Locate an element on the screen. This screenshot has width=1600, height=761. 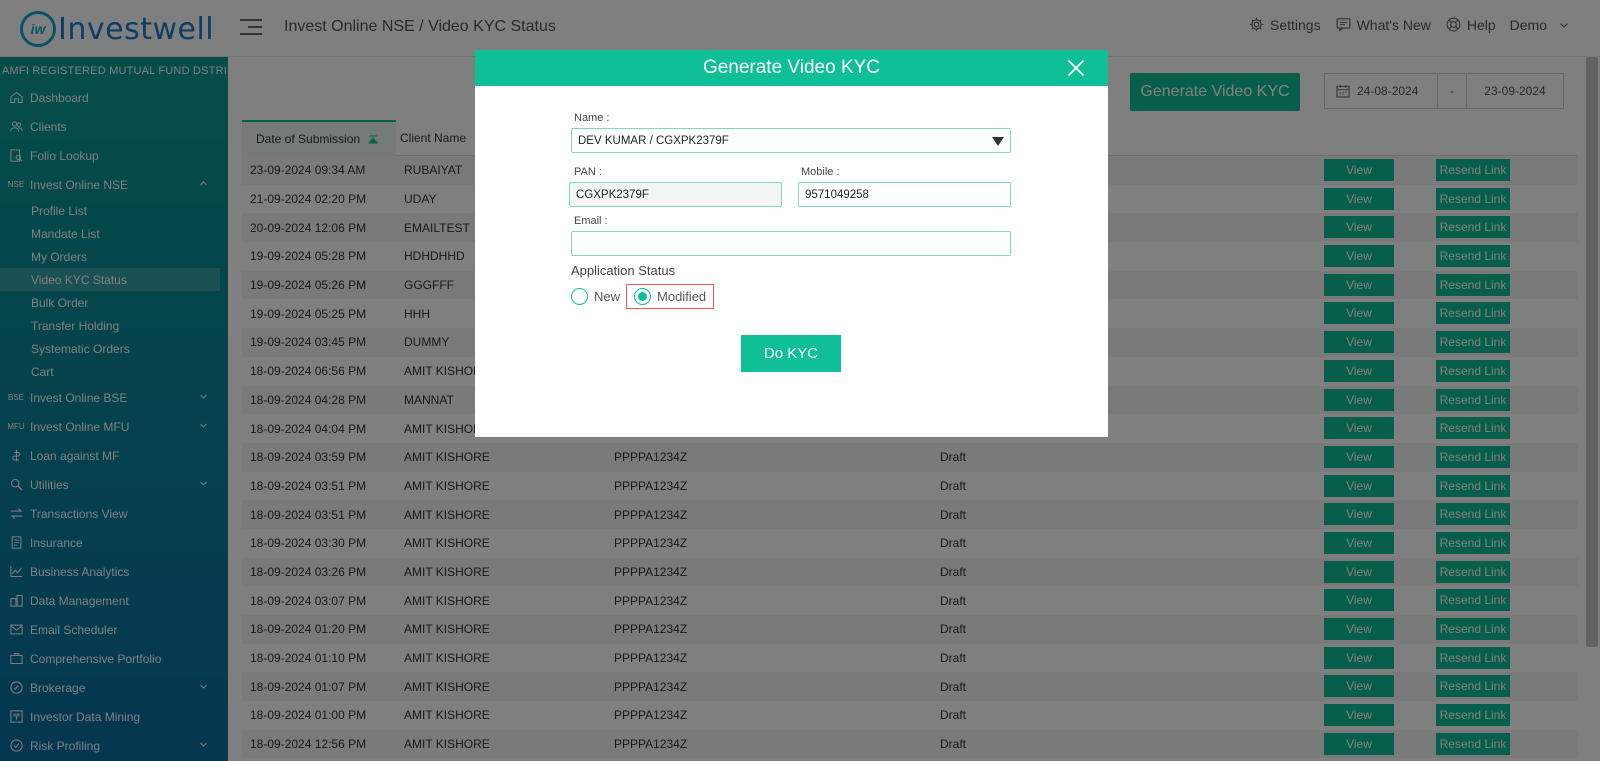
name-label: Name : is located at coordinates (592, 118).